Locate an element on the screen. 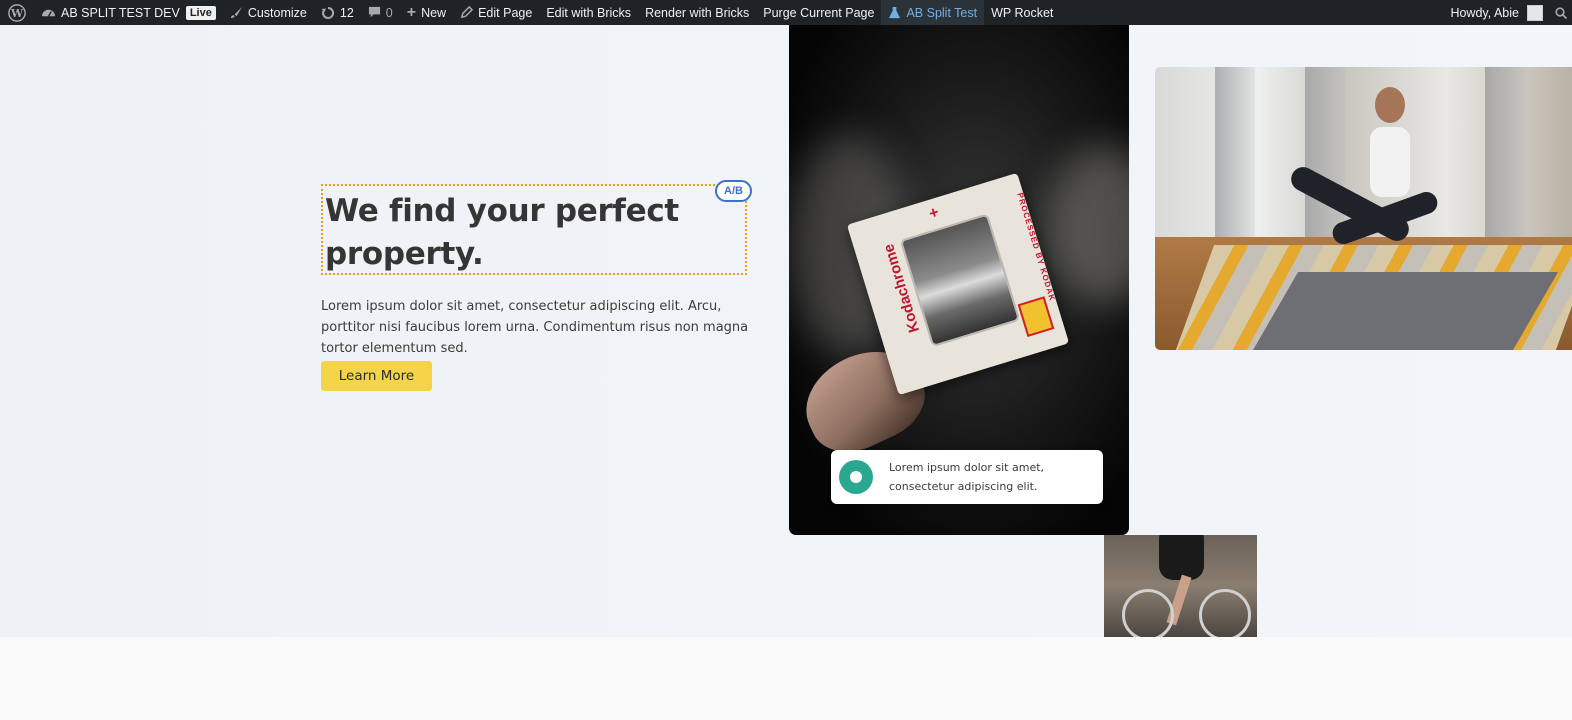 The height and width of the screenshot is (720, 1572). ab-split-test-label: AB Split Test is located at coordinates (942, 12).